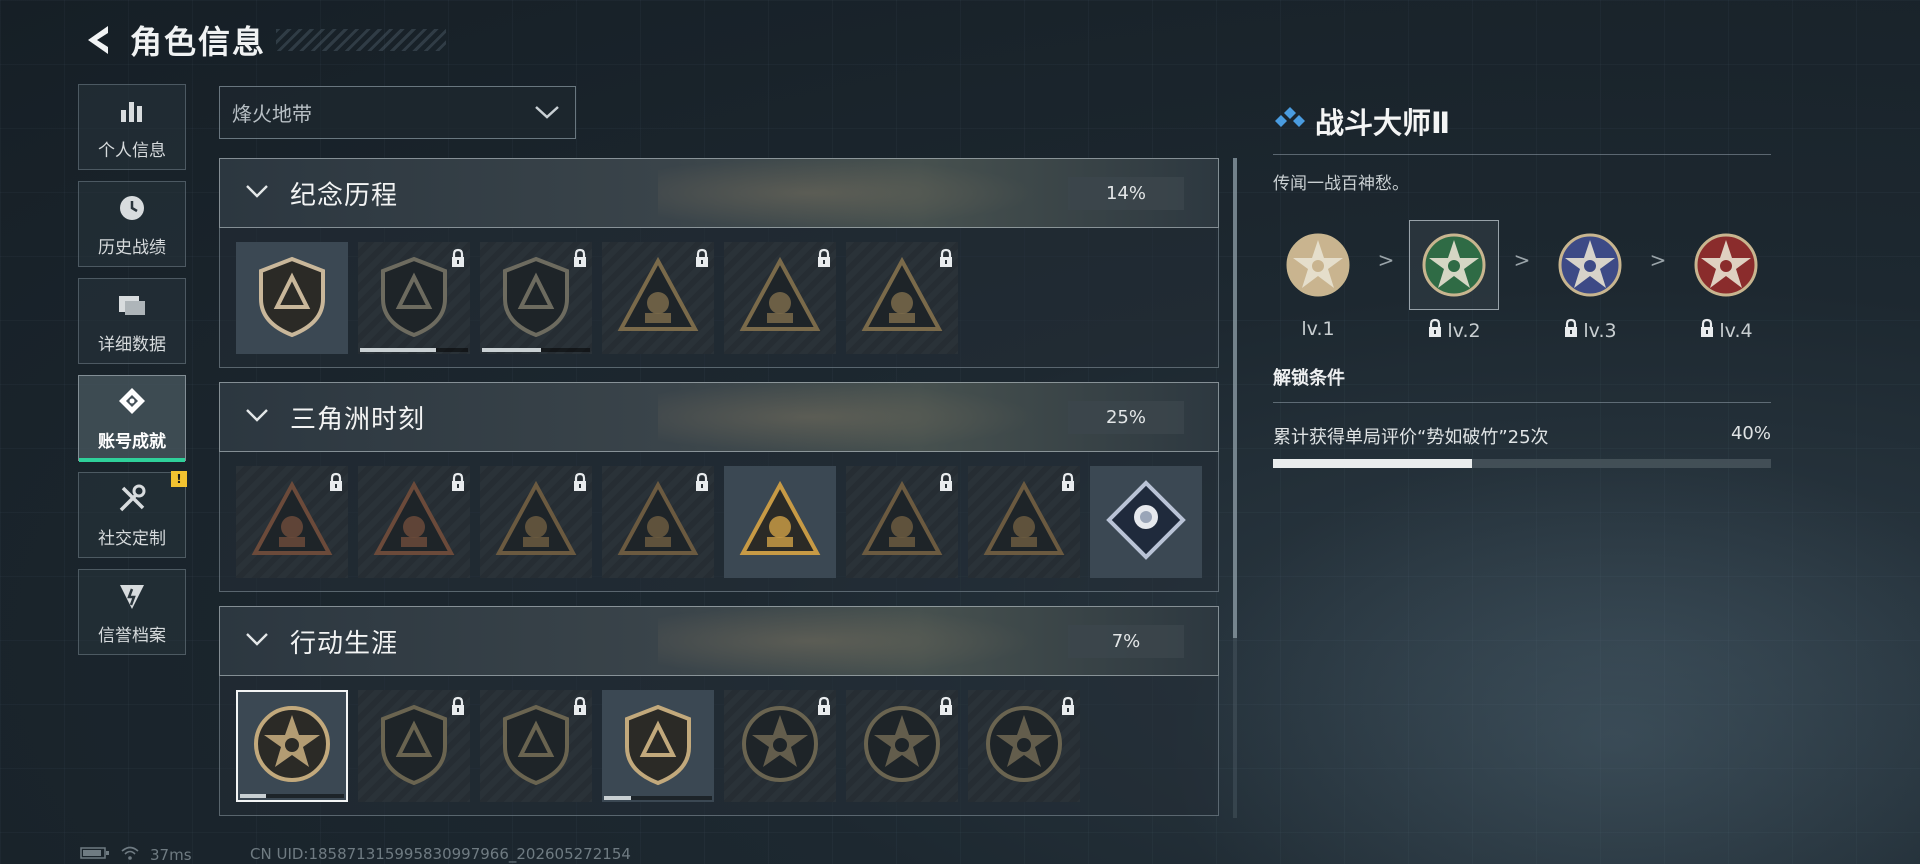 The height and width of the screenshot is (864, 1920). I want to click on scrollbar-thumb, so click(1235, 398).